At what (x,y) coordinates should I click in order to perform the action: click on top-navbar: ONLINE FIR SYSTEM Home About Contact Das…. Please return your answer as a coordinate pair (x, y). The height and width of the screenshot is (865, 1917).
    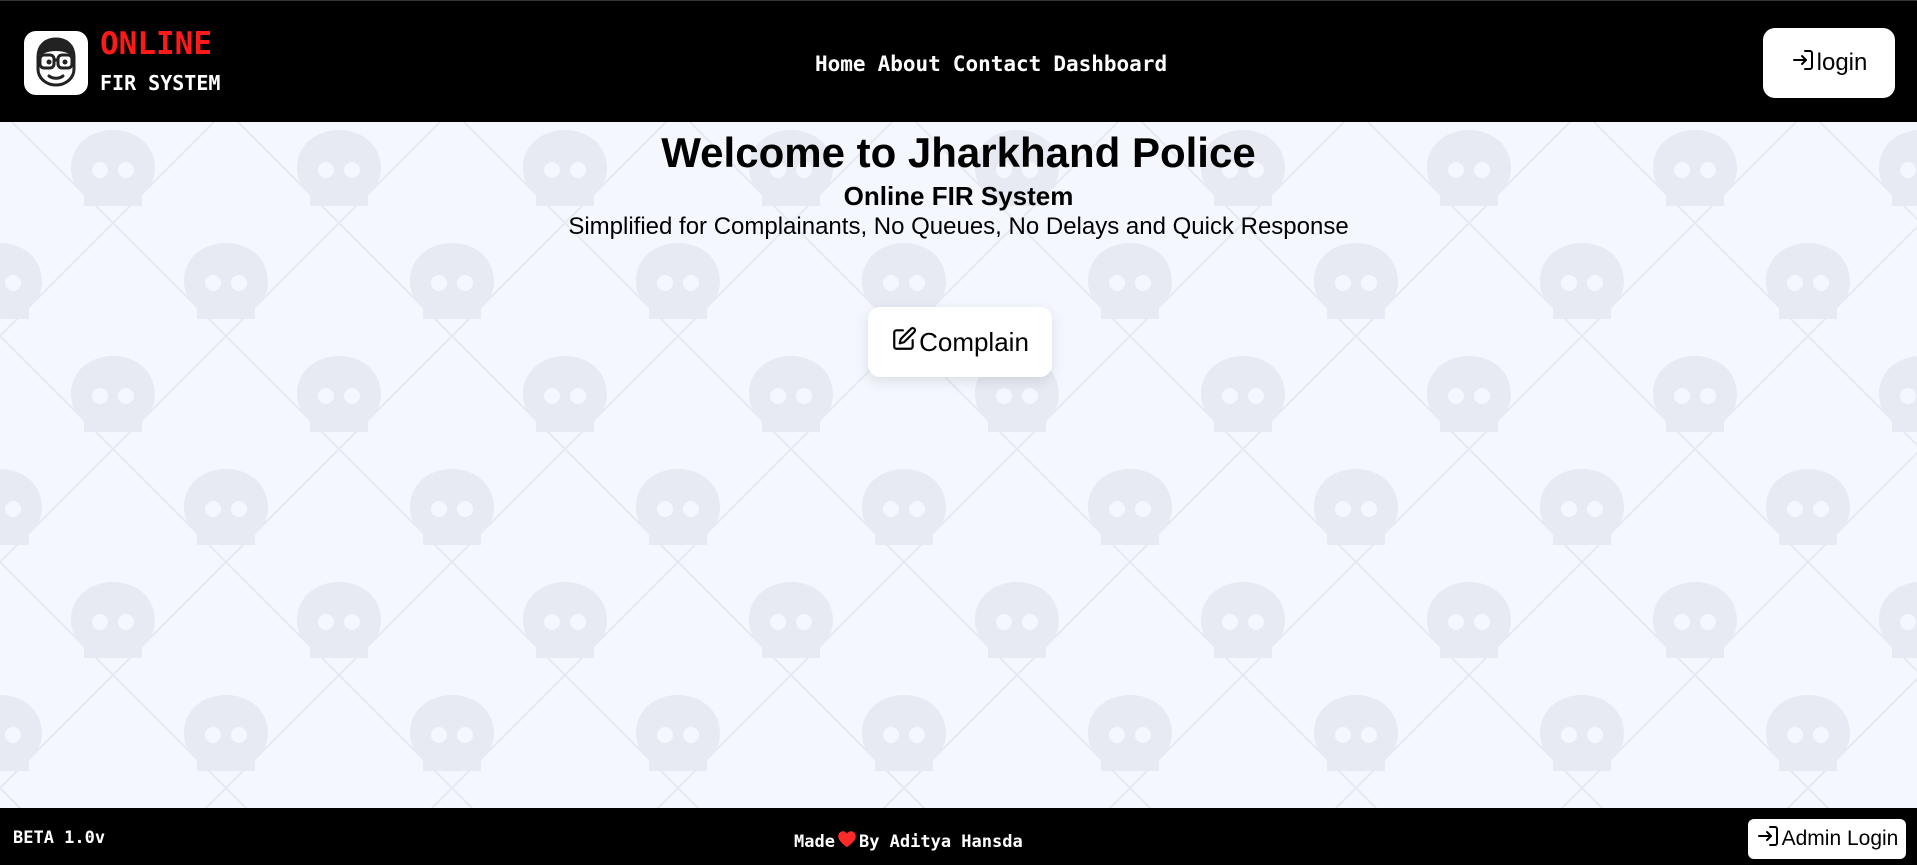
    Looking at the image, I should click on (958, 61).